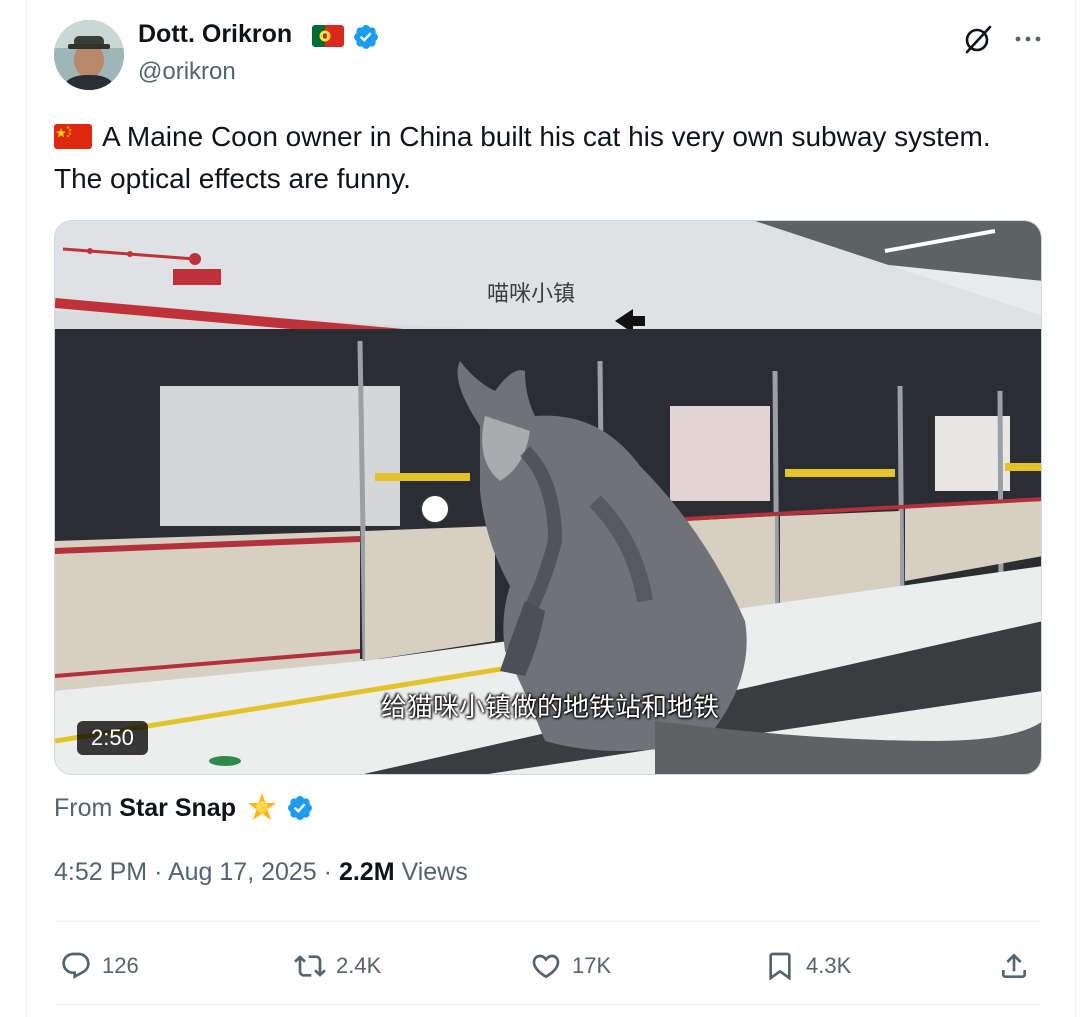  I want to click on like-count: 17K, so click(592, 965).